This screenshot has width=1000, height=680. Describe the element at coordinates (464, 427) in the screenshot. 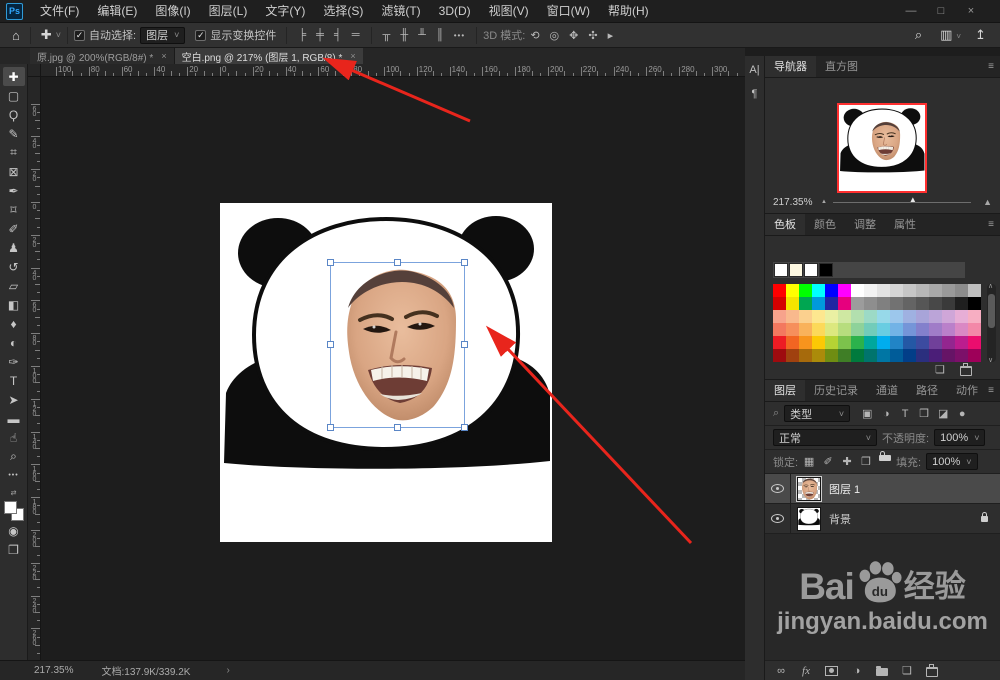

I see `transform-handle-se` at that location.